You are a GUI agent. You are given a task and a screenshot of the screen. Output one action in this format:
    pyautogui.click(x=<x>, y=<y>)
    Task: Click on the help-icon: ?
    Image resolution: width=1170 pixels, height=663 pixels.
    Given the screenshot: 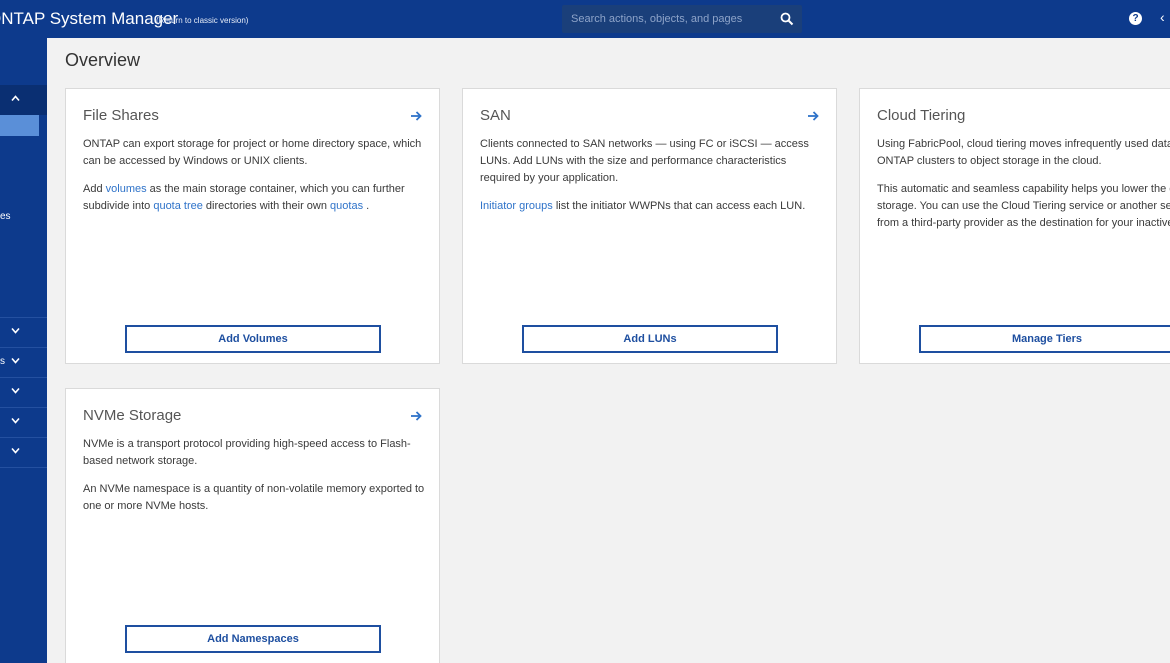 What is the action you would take?
    pyautogui.click(x=1135, y=18)
    